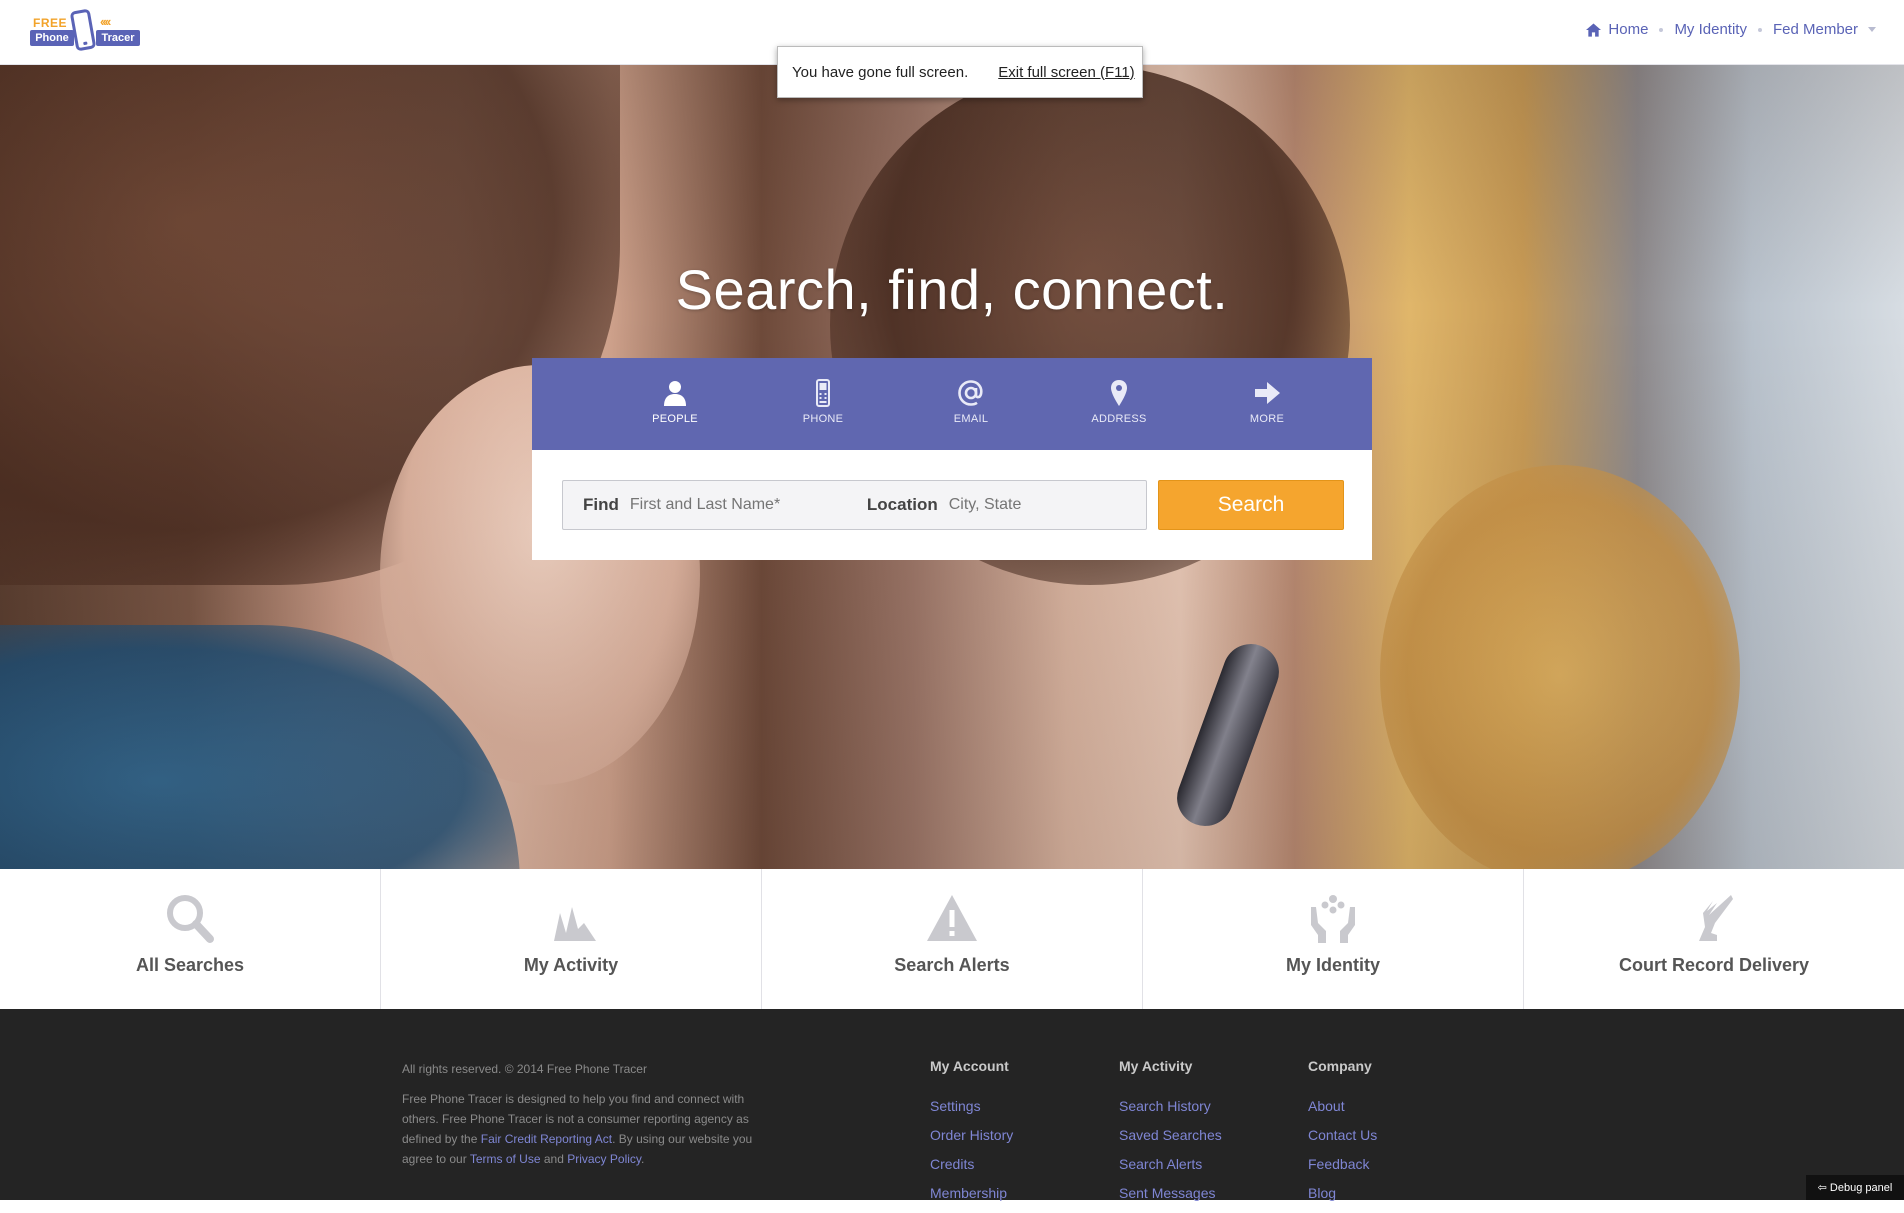  I want to click on search-tabs: PEOPLE PHONE EMAIL ADDRESS MORE, so click(952, 404).